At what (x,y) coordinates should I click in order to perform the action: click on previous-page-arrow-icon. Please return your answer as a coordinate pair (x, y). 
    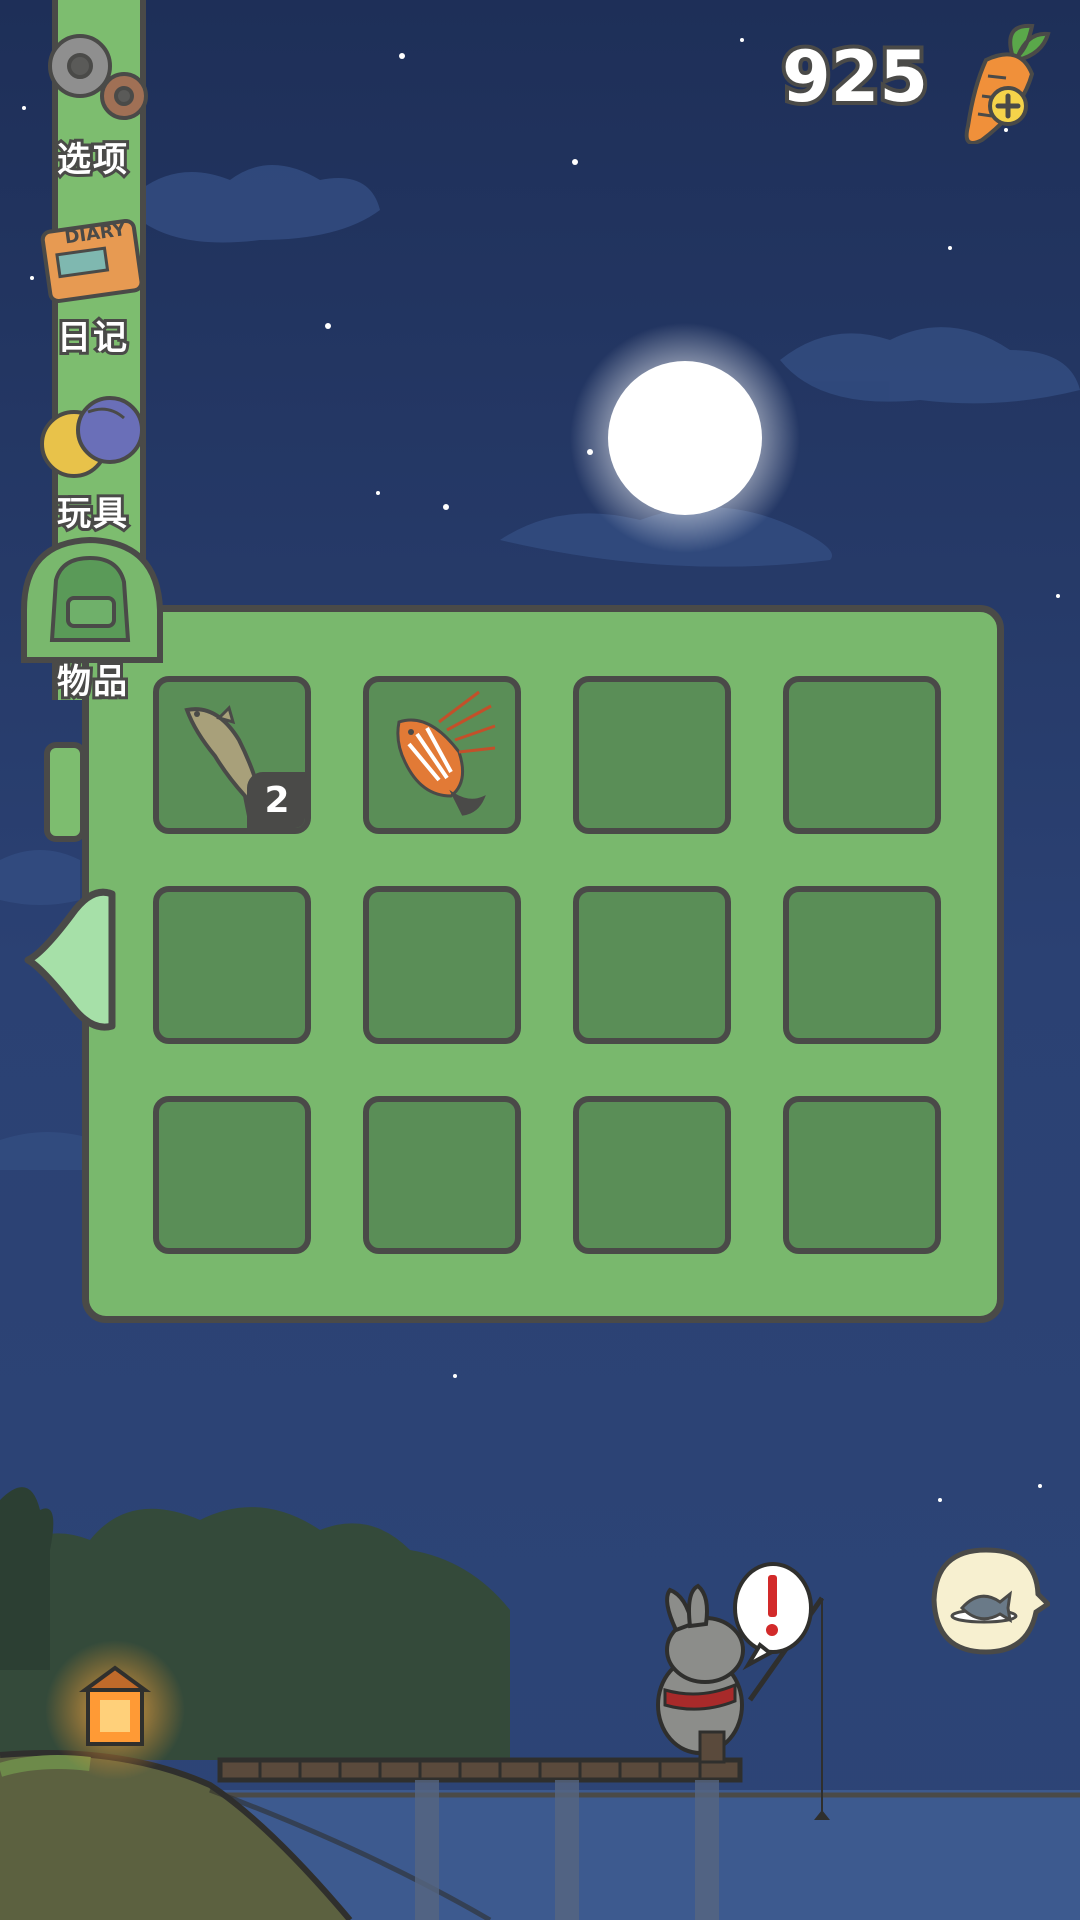
    Looking at the image, I should click on (72, 960).